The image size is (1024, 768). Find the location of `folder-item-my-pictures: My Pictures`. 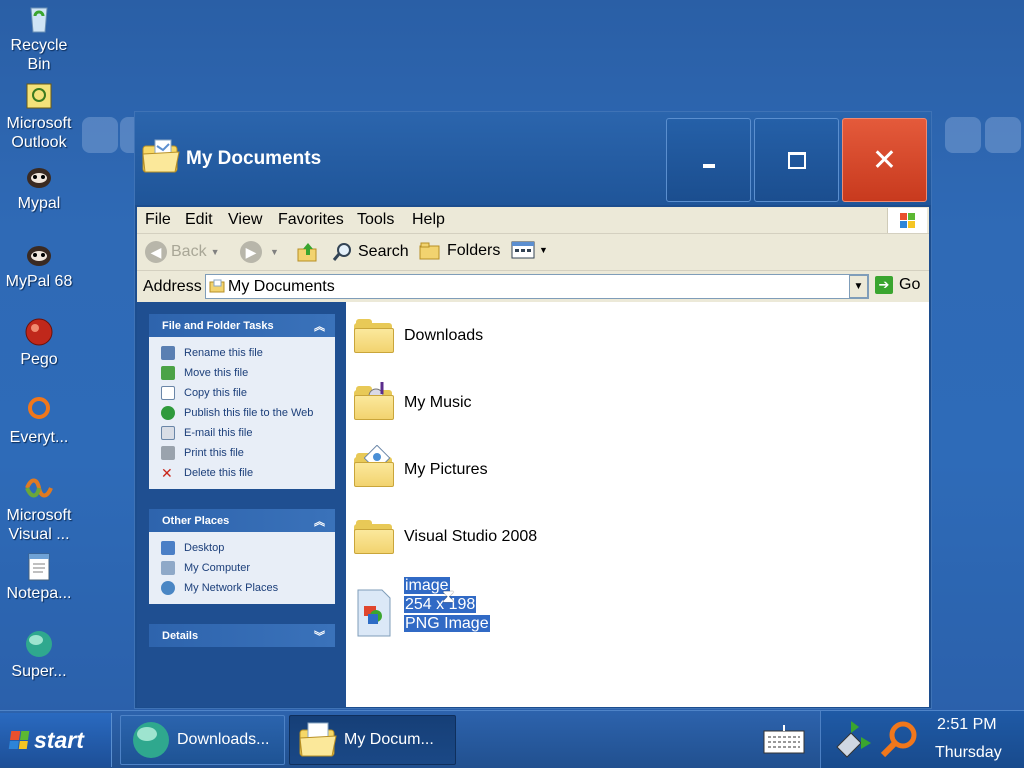

folder-item-my-pictures: My Pictures is located at coordinates (421, 466).